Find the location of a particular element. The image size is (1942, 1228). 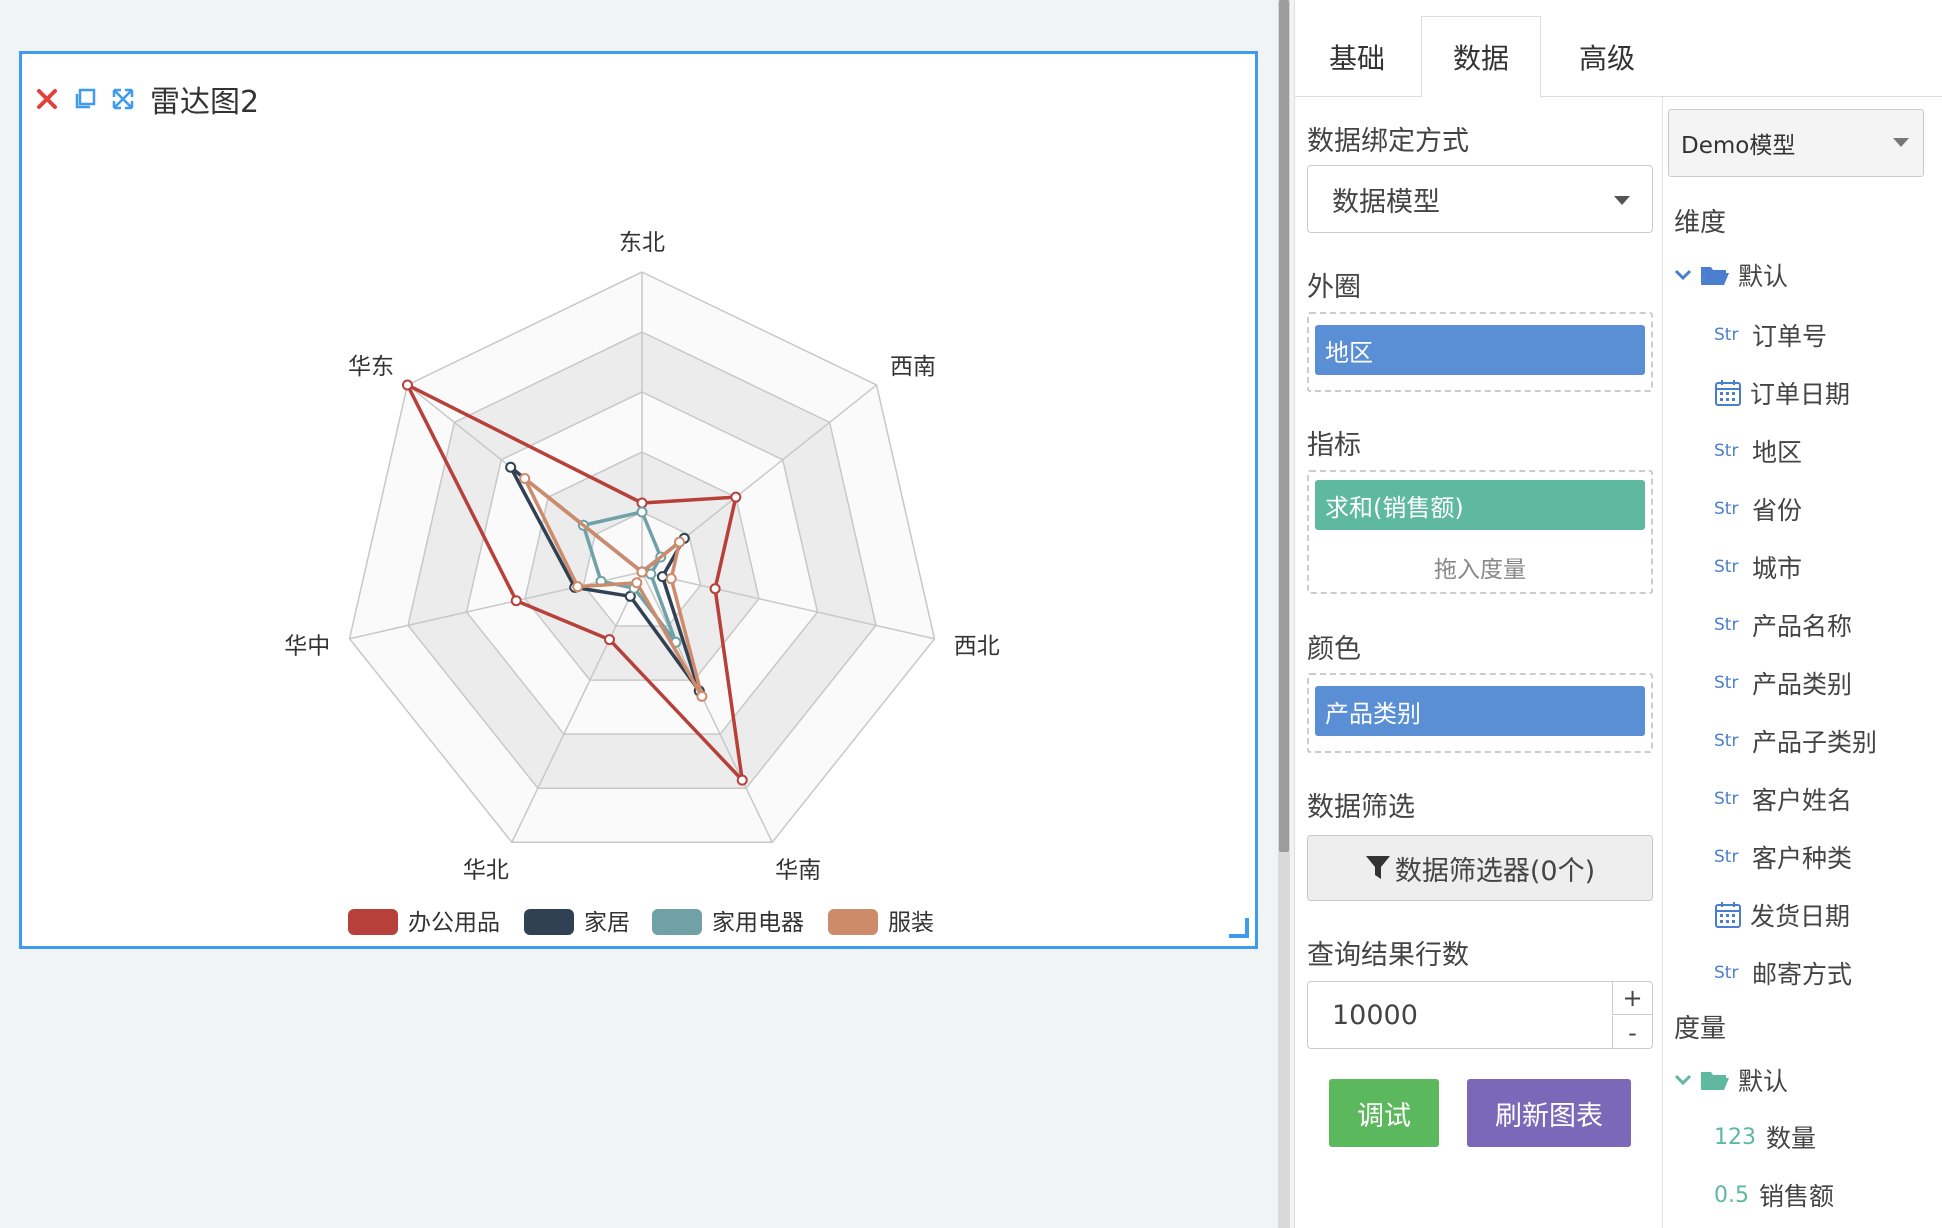

legend-item: 办公用品 is located at coordinates (424, 922).